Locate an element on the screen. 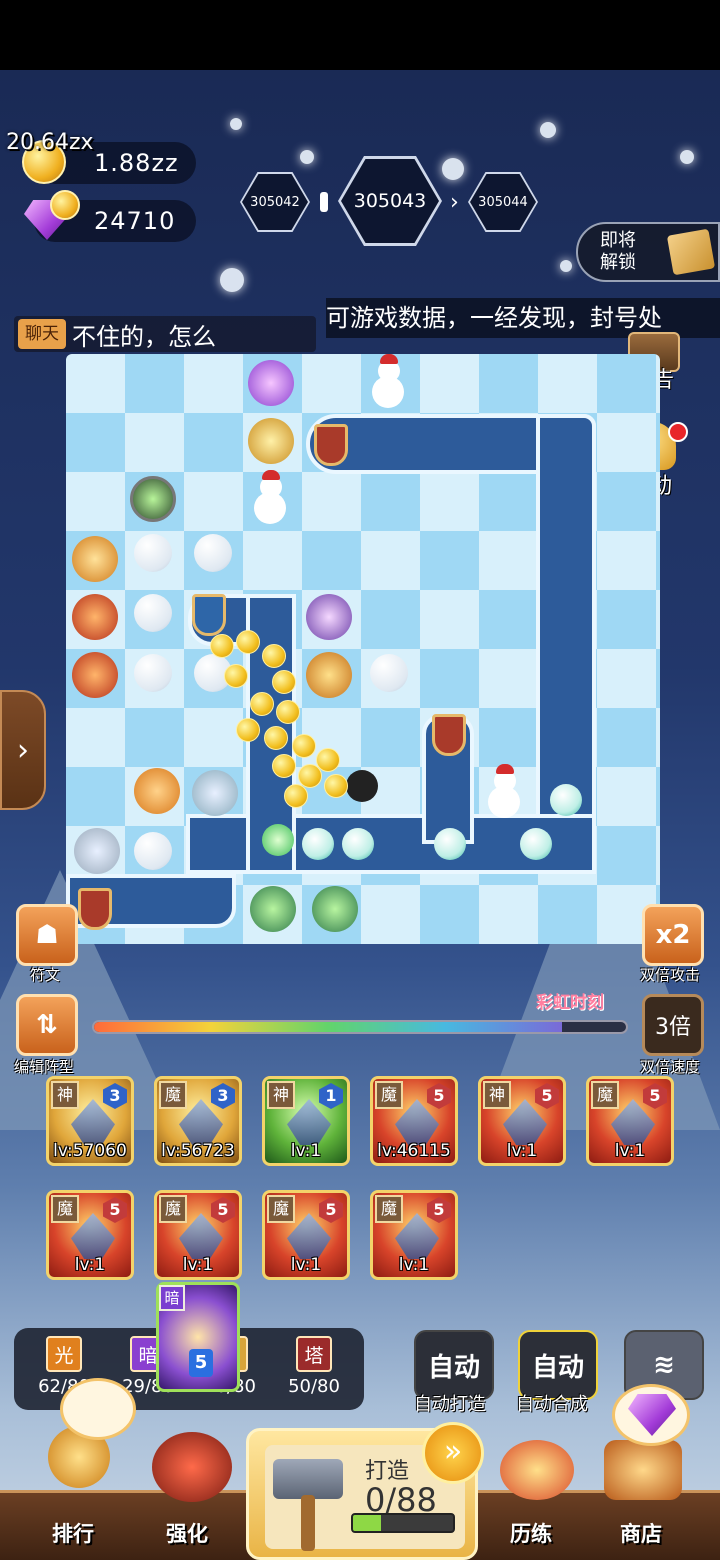 The width and height of the screenshot is (720, 1560). sword-upgrade-icon is located at coordinates (192, 1467).